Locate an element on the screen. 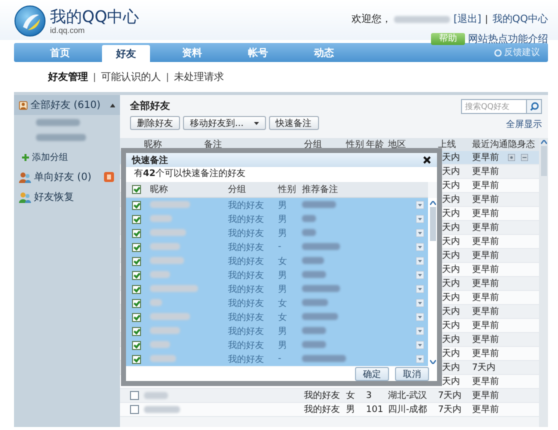 Image resolution: width=558 pixels, height=430 pixels. scroll-down-icon is located at coordinates (433, 362).